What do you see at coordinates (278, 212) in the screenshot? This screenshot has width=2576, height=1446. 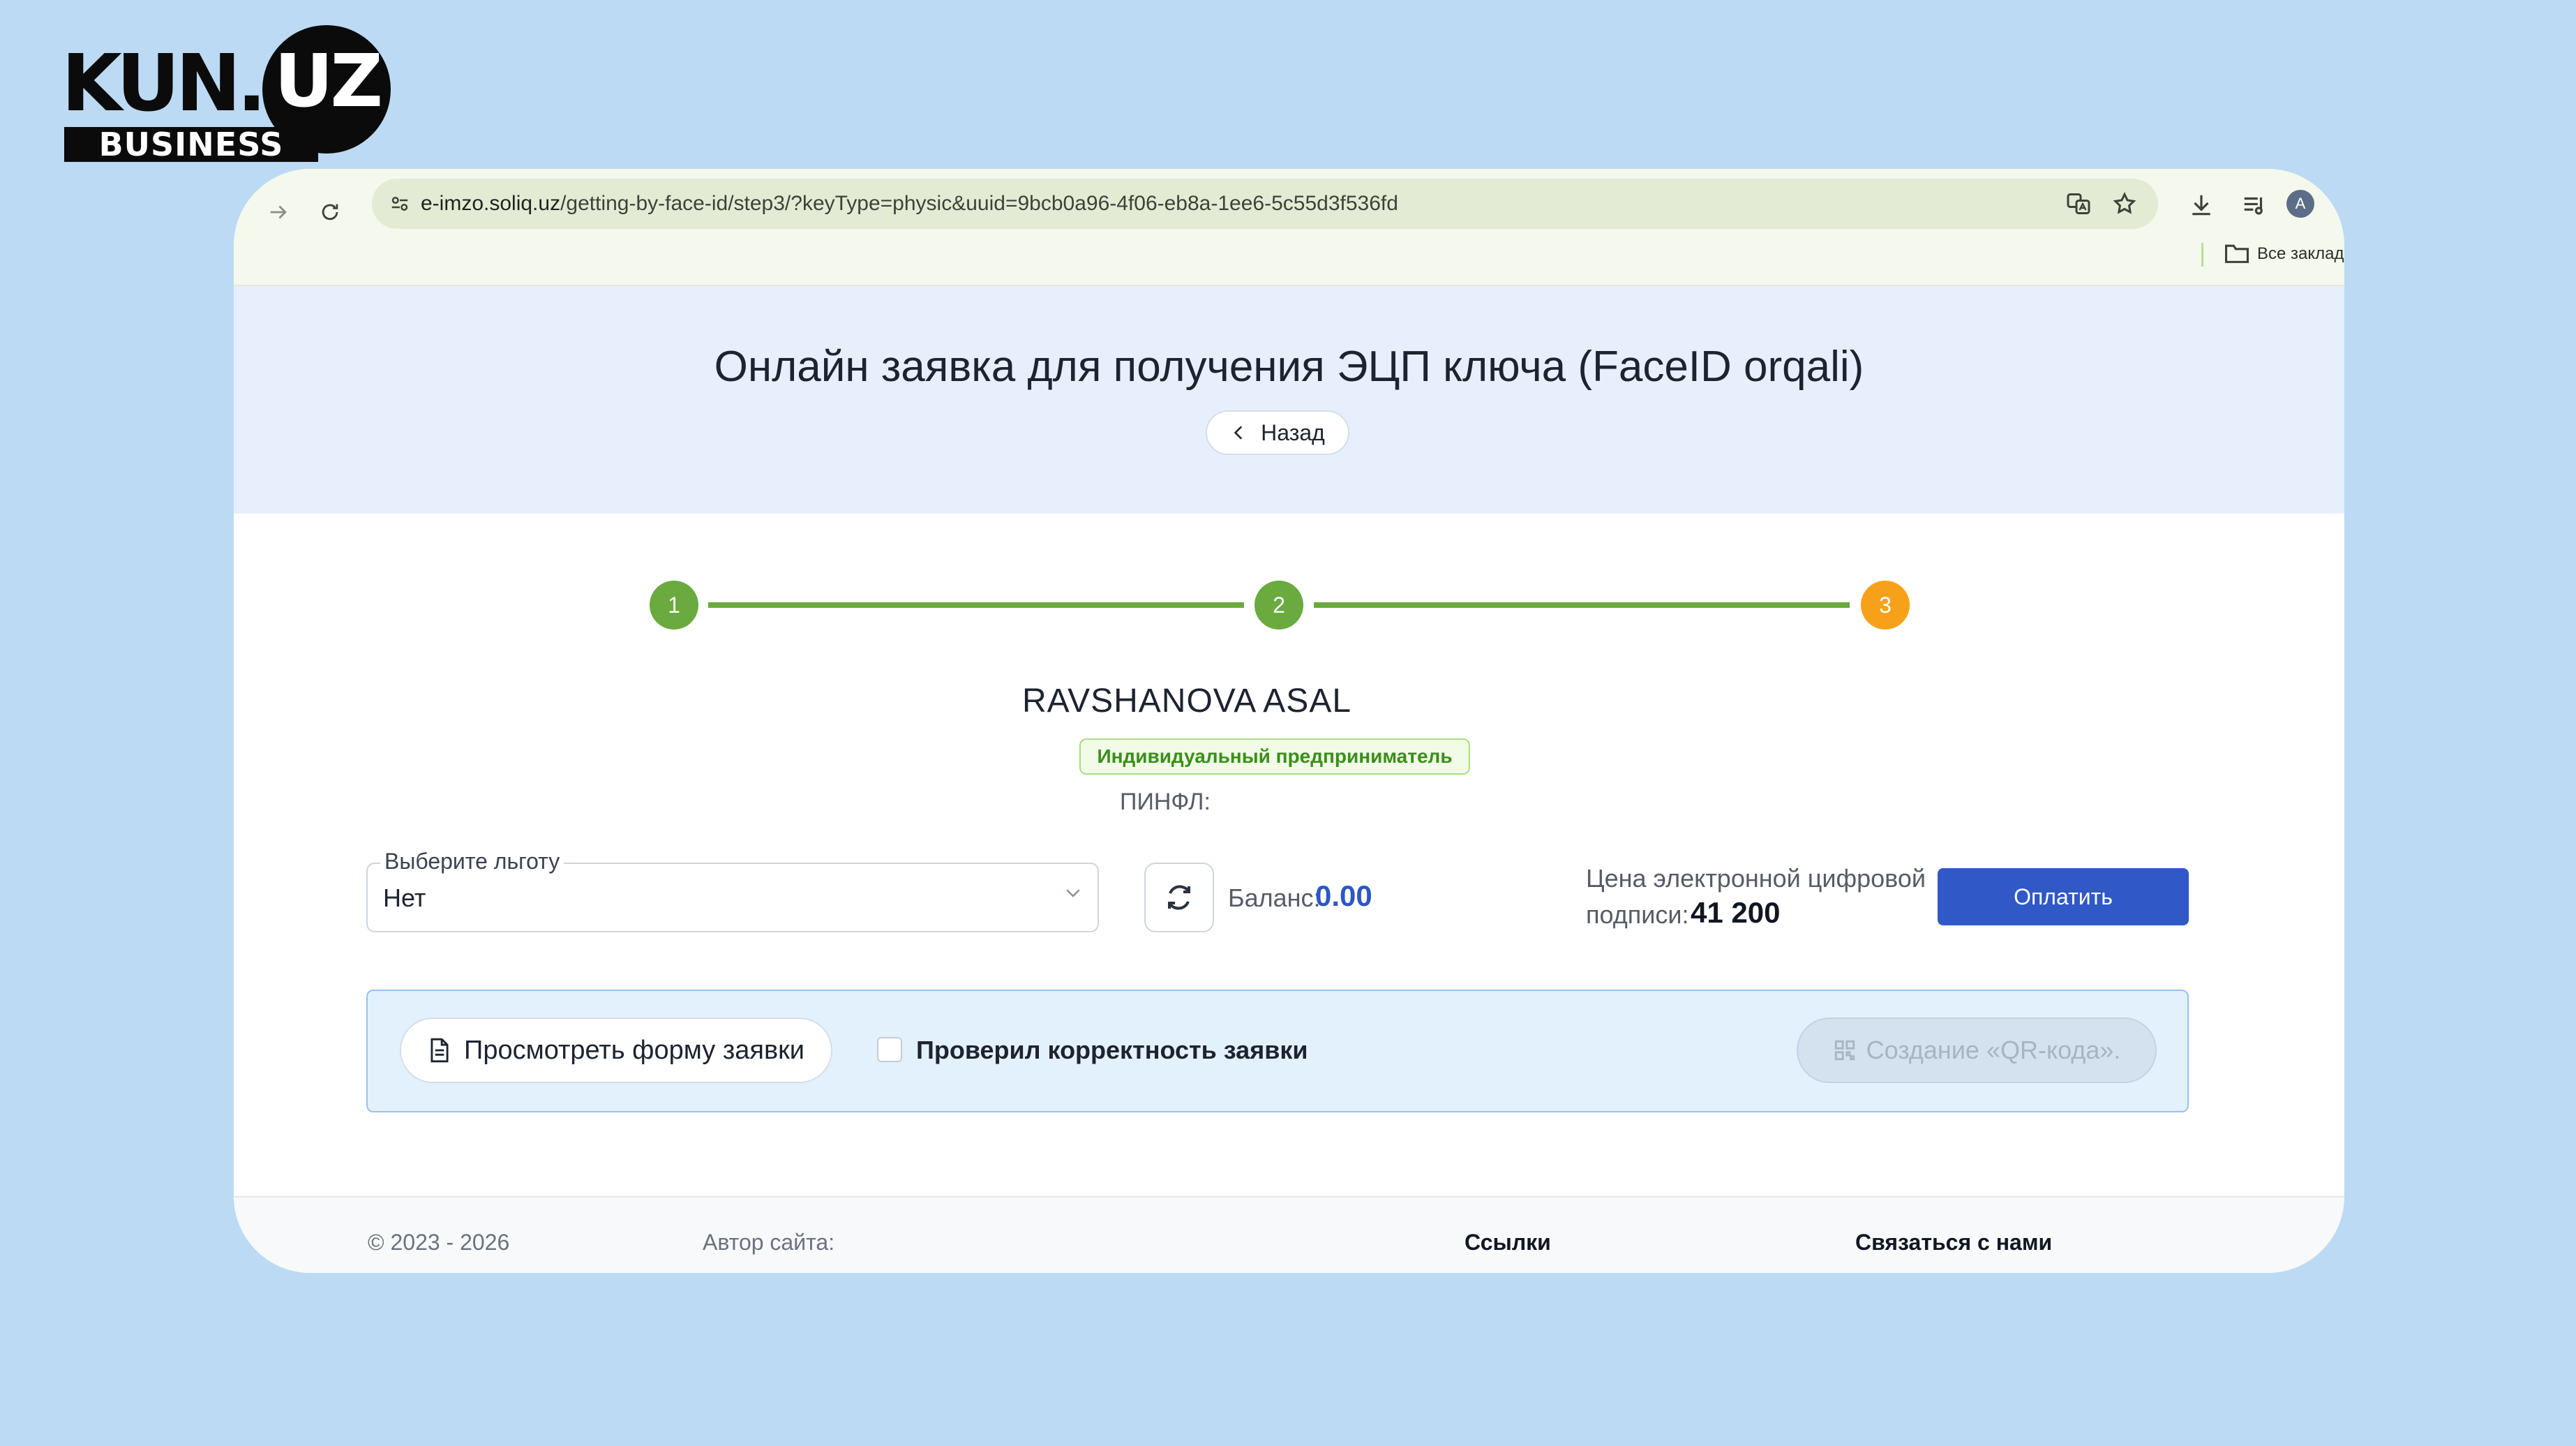 I see `forward-icon` at bounding box center [278, 212].